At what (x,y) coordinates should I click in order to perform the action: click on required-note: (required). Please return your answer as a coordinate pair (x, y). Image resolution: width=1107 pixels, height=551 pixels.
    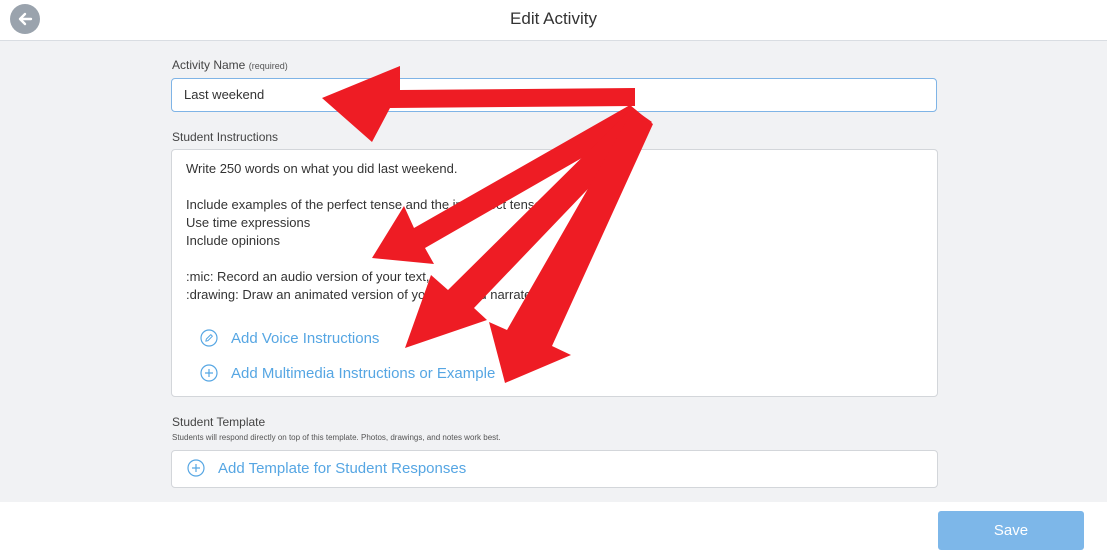
    Looking at the image, I should click on (268, 66).